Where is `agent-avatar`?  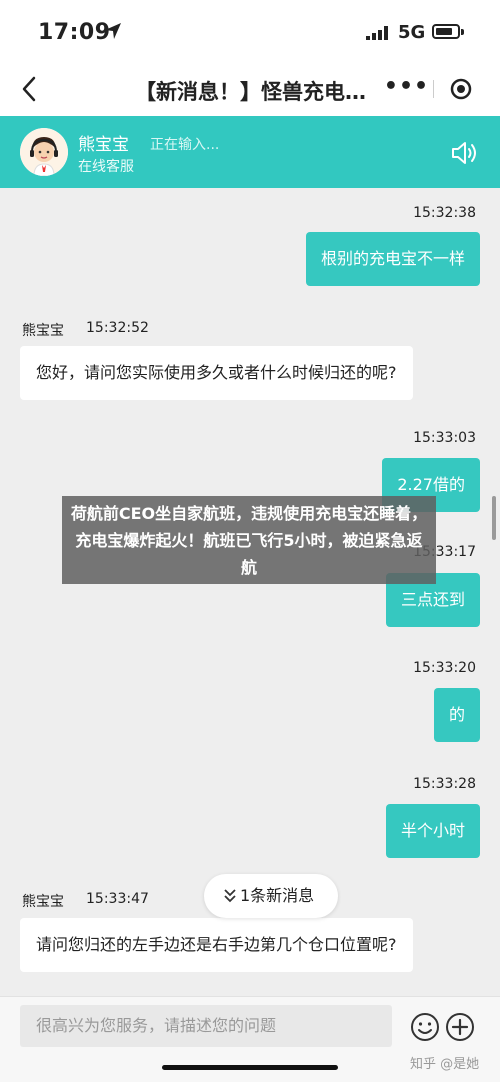
agent-avatar is located at coordinates (44, 152).